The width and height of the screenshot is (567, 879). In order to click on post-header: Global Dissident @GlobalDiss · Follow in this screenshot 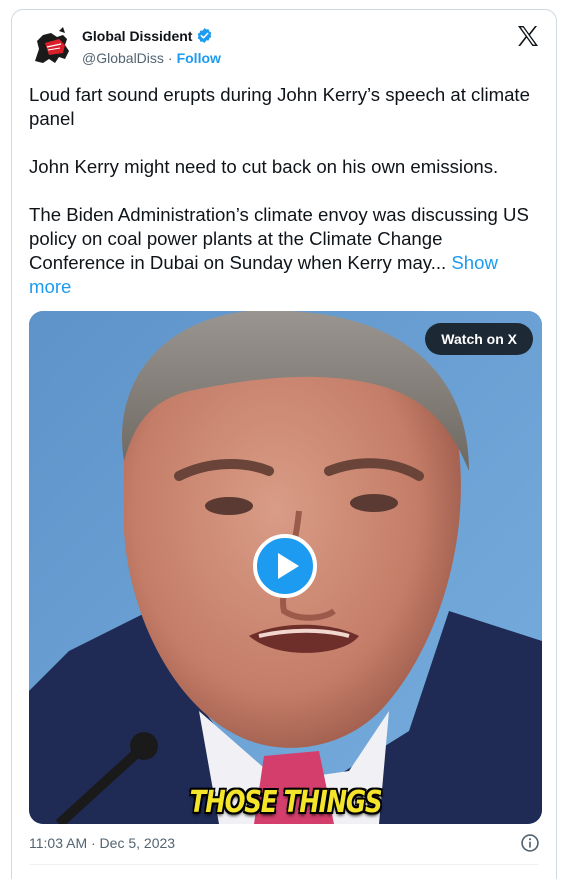, I will do `click(284, 42)`.